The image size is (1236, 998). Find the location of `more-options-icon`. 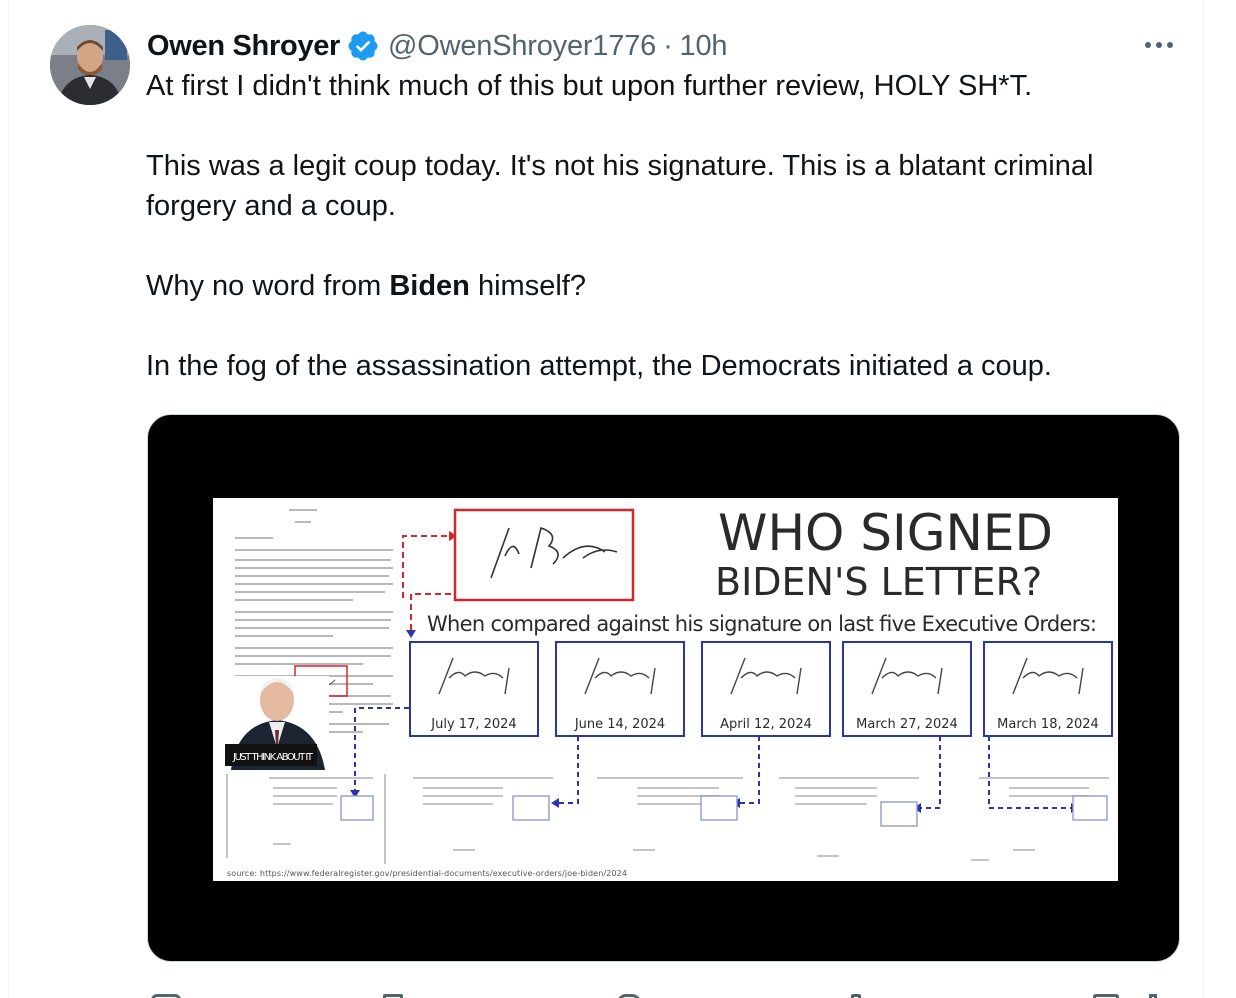

more-options-icon is located at coordinates (1159, 45).